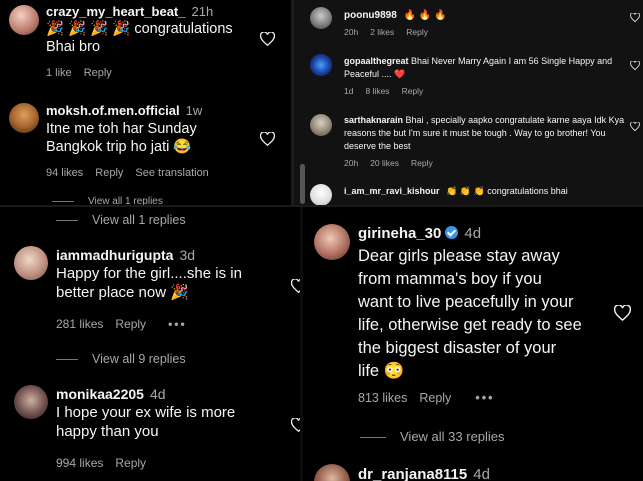  I want to click on username-text: crazy_my_heart_beat_, so click(115, 11).